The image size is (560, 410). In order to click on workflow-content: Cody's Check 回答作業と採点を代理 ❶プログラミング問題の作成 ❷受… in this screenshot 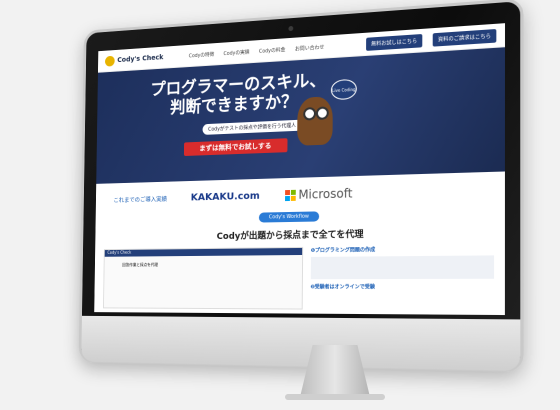, I will do `click(299, 276)`.